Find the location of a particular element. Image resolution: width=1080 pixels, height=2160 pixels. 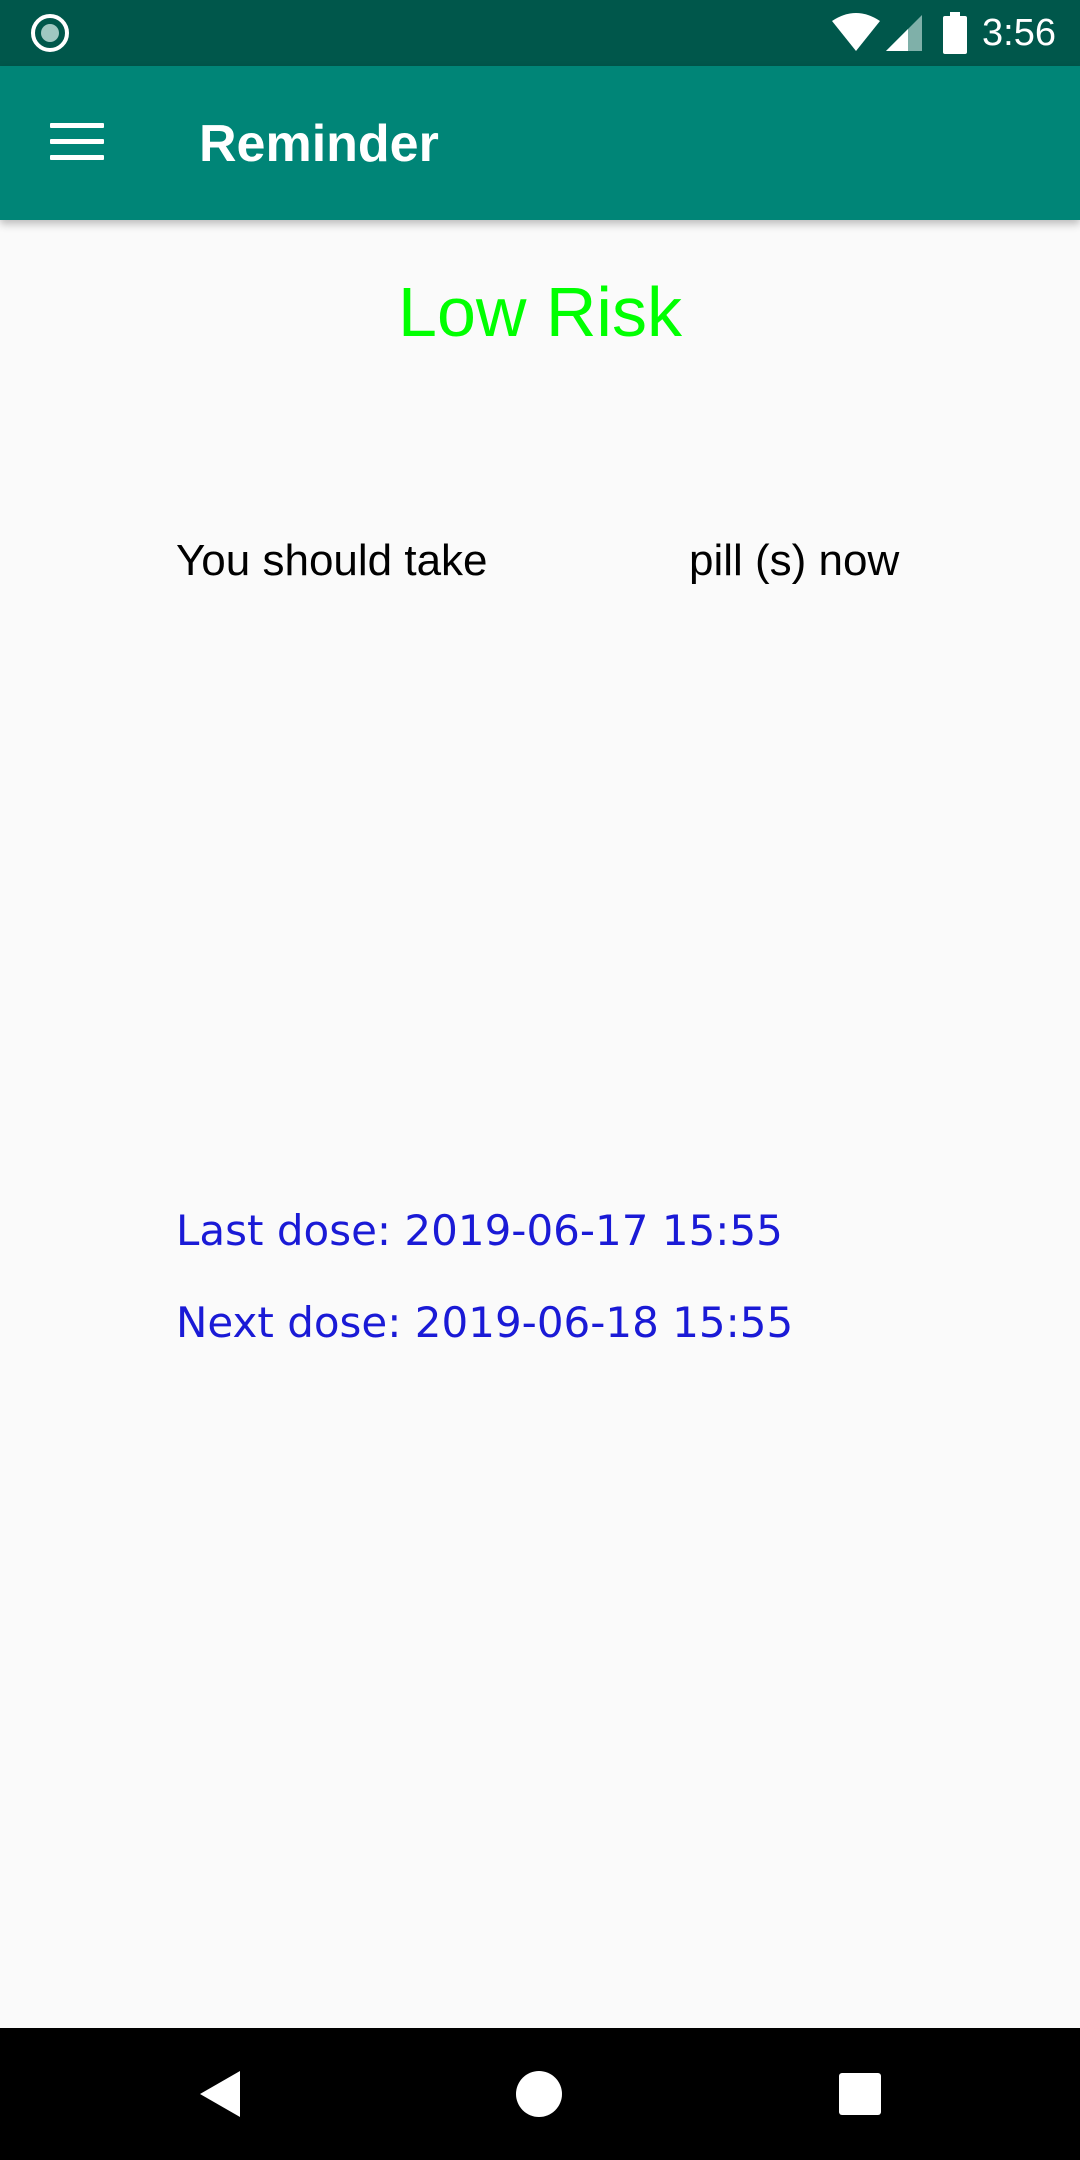

navigation-bar is located at coordinates (540, 2094).